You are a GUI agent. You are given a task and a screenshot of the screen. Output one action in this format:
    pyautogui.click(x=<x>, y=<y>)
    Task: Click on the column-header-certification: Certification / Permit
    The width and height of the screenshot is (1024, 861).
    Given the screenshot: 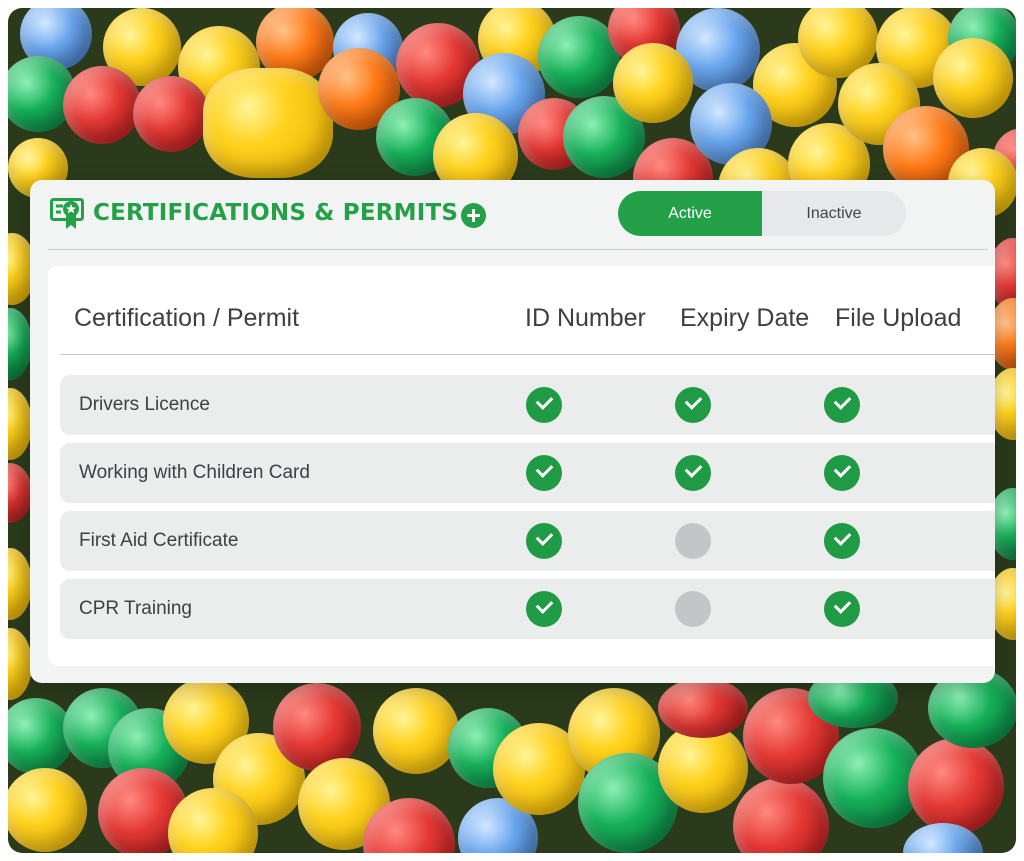 What is the action you would take?
    pyautogui.click(x=187, y=318)
    